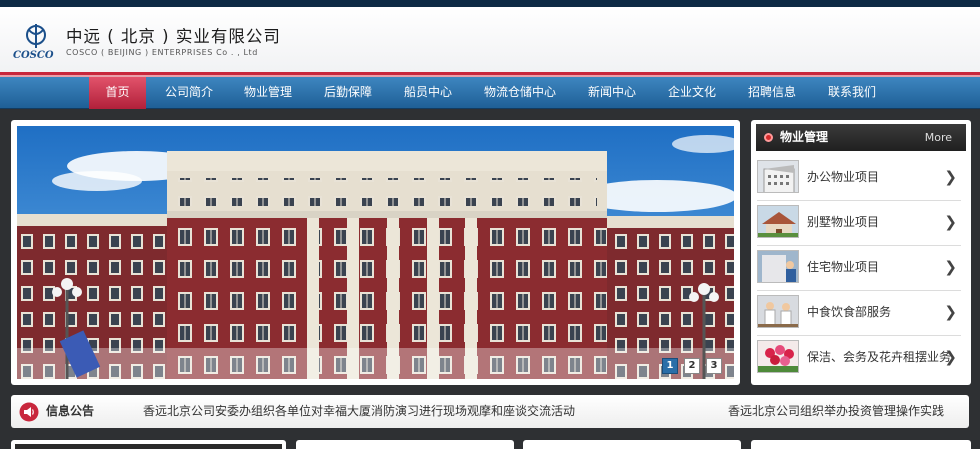 This screenshot has height=449, width=980. What do you see at coordinates (173, 36) in the screenshot?
I see `company-name-cn: 中远 ( 北京 ) 实业有限公司` at bounding box center [173, 36].